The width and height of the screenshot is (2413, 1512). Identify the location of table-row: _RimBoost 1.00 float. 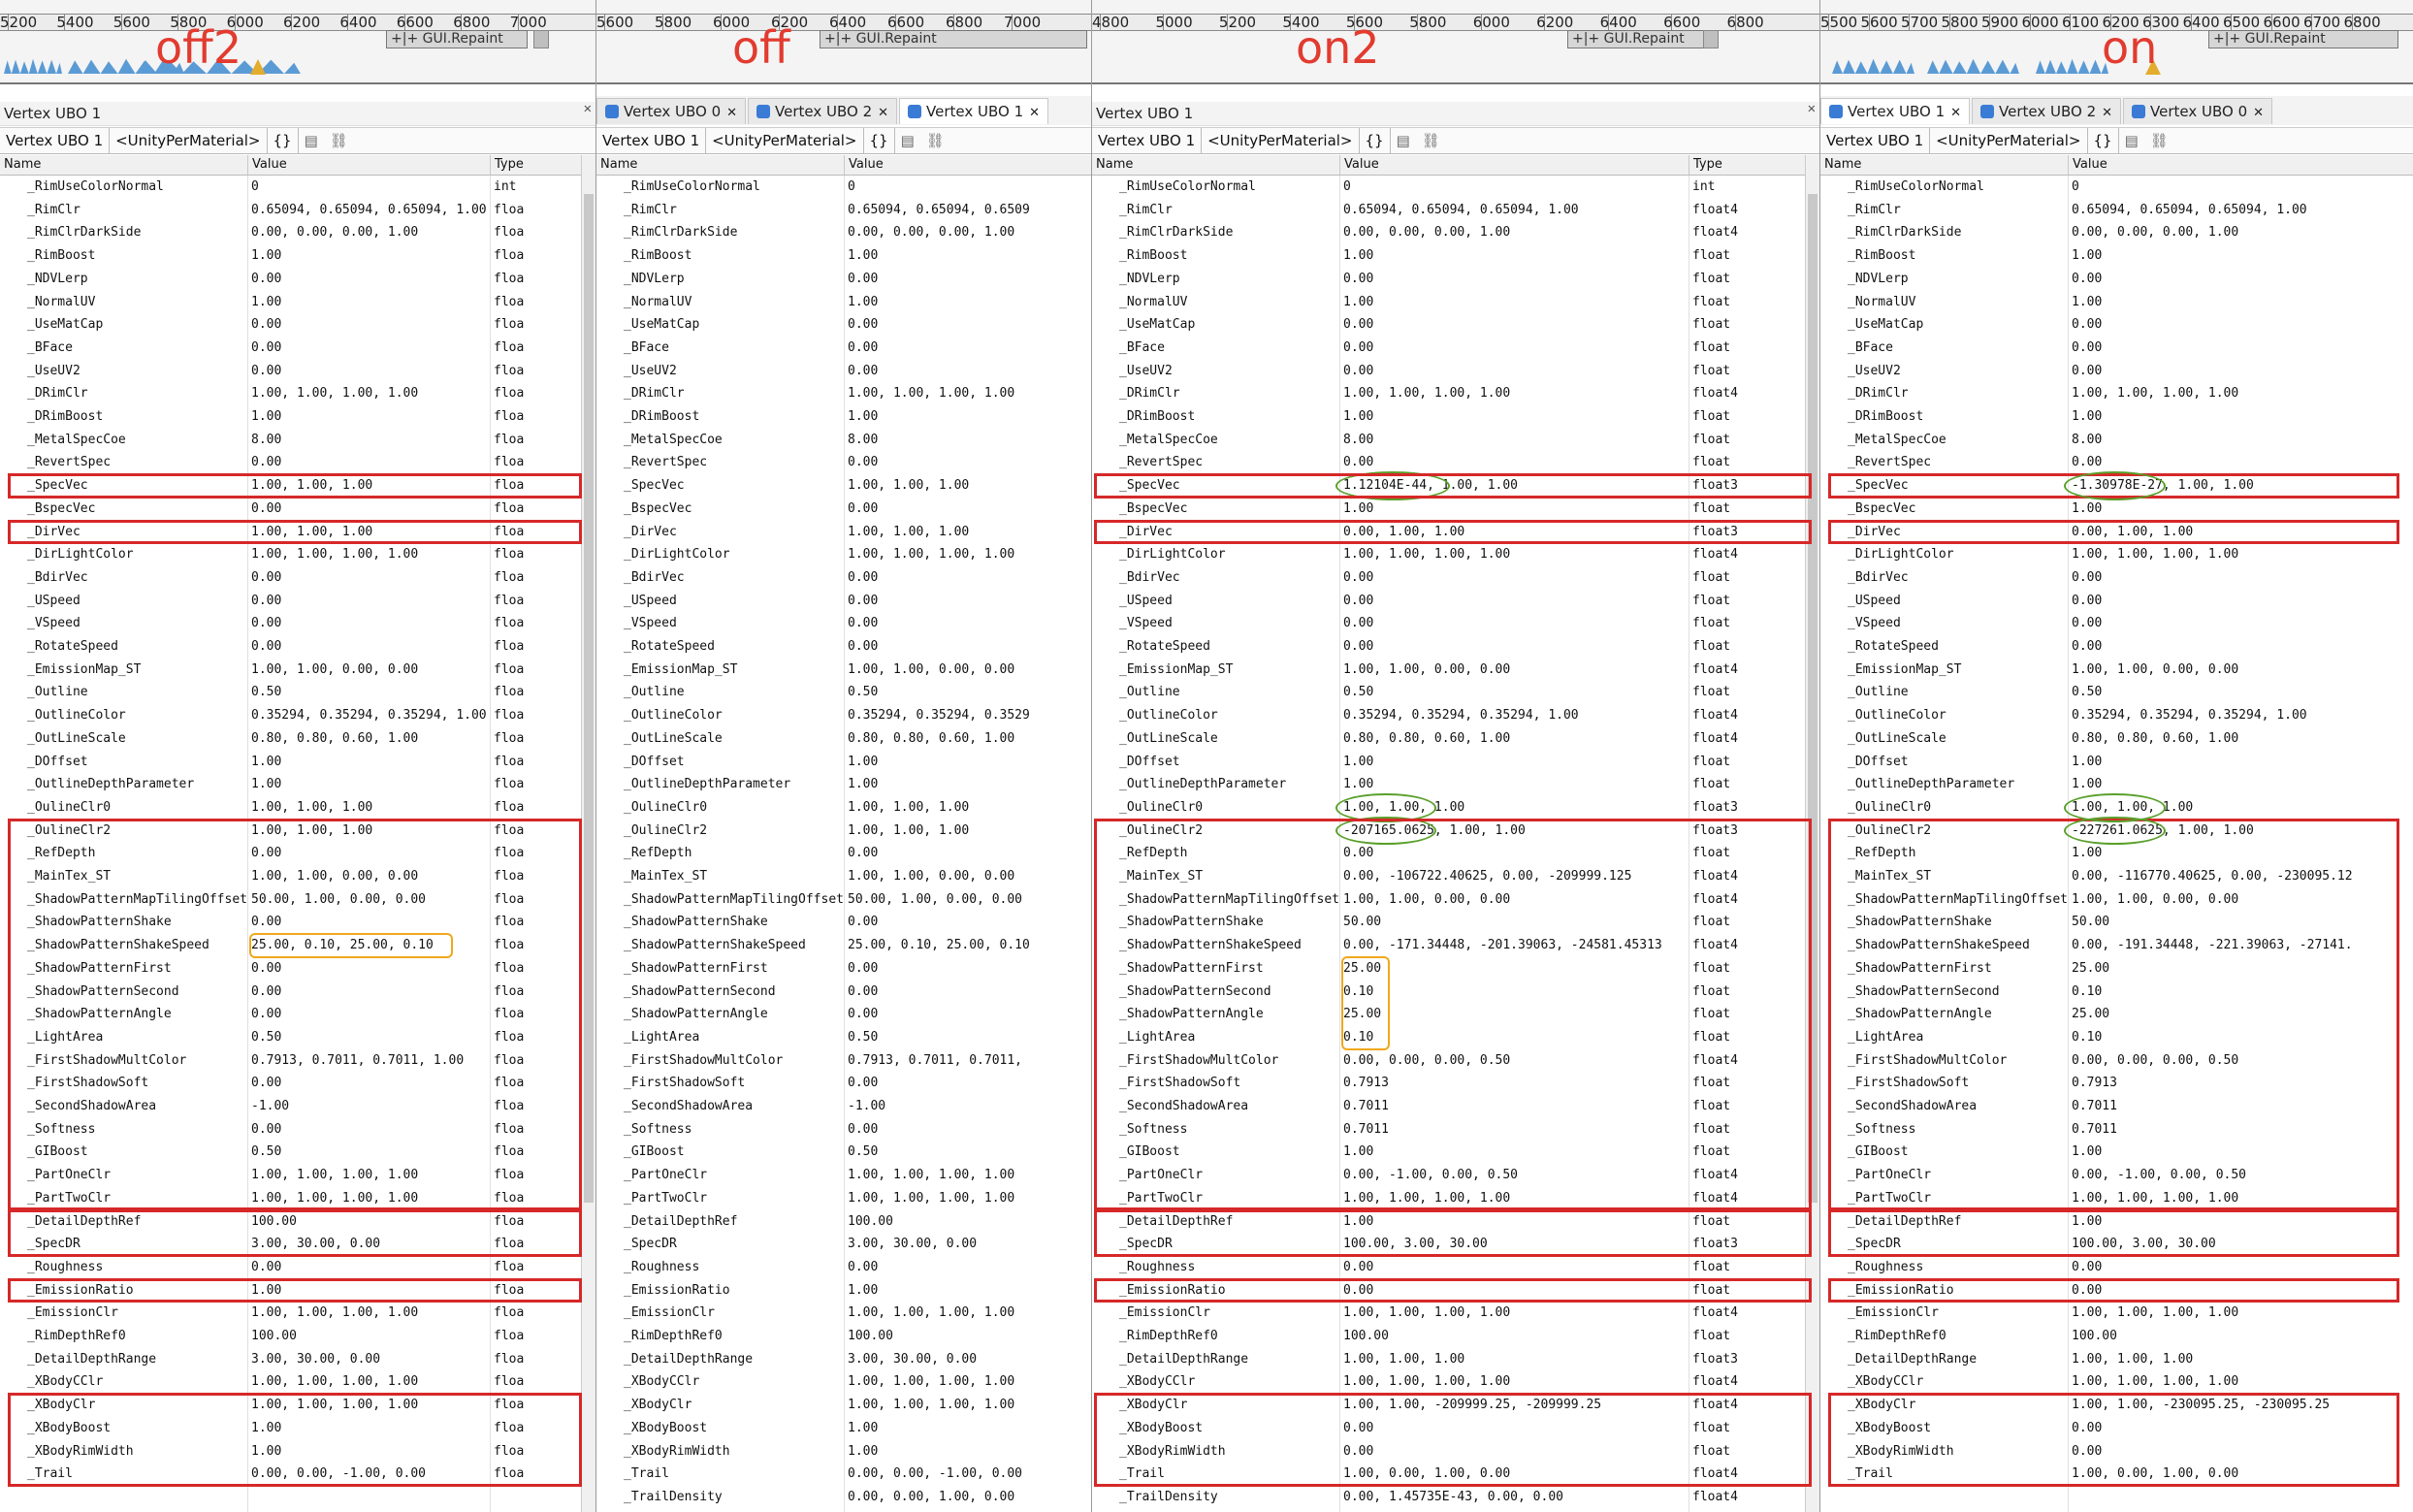
(1455, 256).